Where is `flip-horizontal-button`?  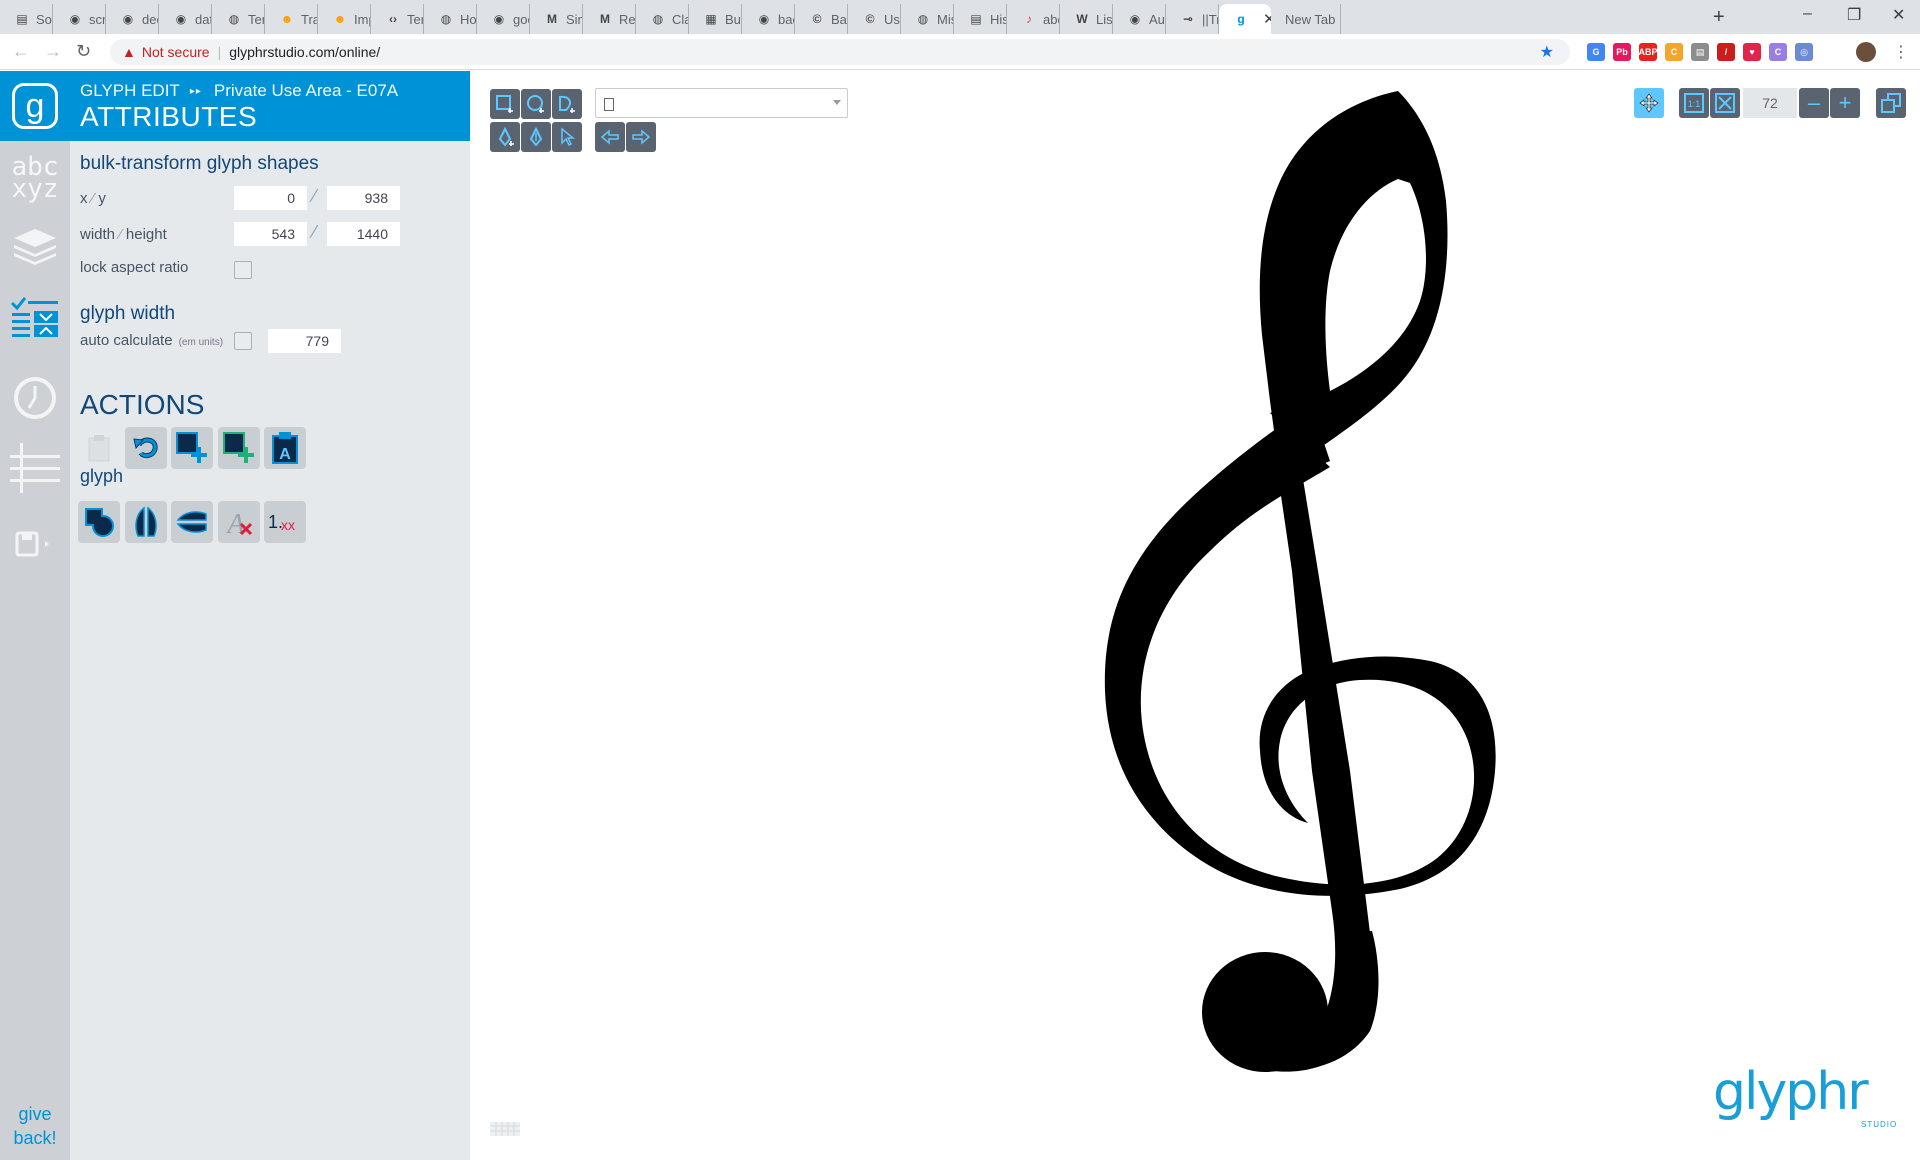
flip-horizontal-button is located at coordinates (146, 522).